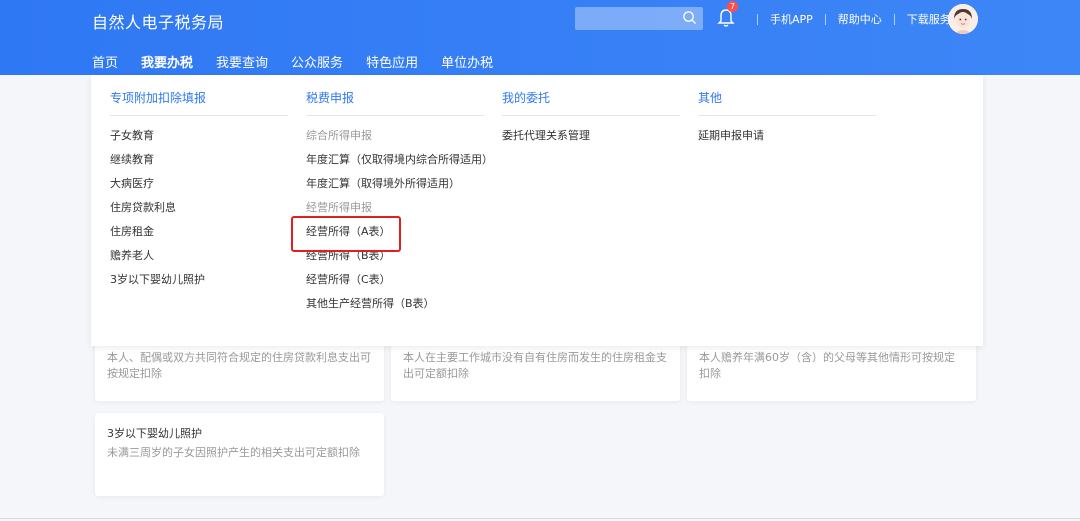 This screenshot has height=521, width=1080. I want to click on nav-tax-handling: 我要办税, so click(167, 65).